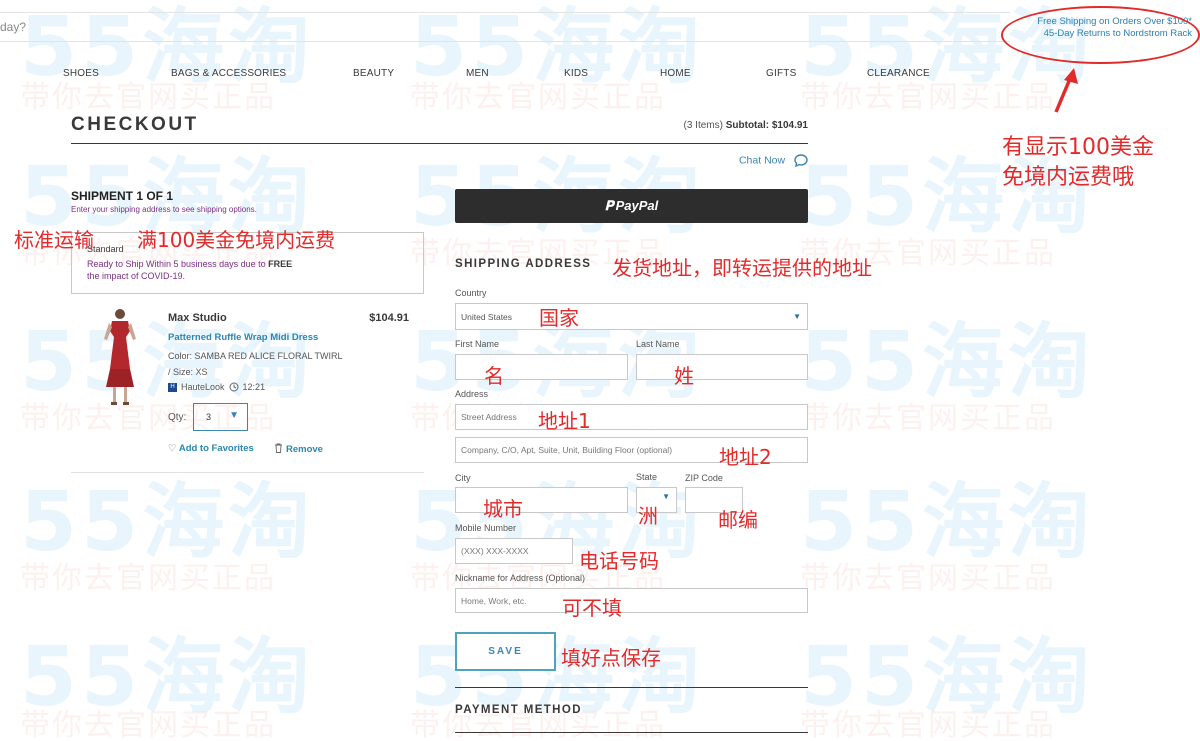 Image resolution: width=1200 pixels, height=741 pixels. What do you see at coordinates (188, 372) in the screenshot?
I see `product-size: / Size: XS` at bounding box center [188, 372].